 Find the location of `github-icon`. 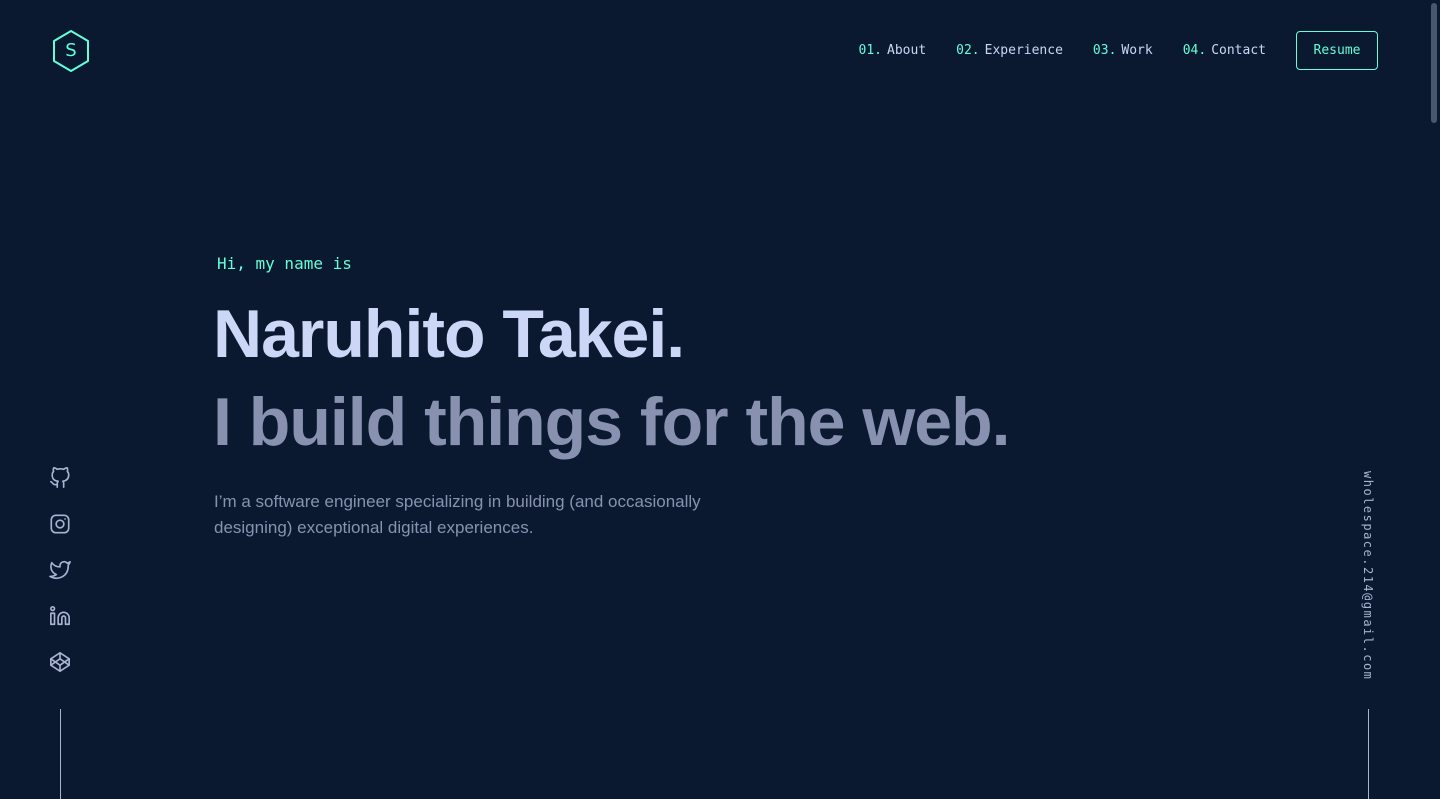

github-icon is located at coordinates (60, 477).